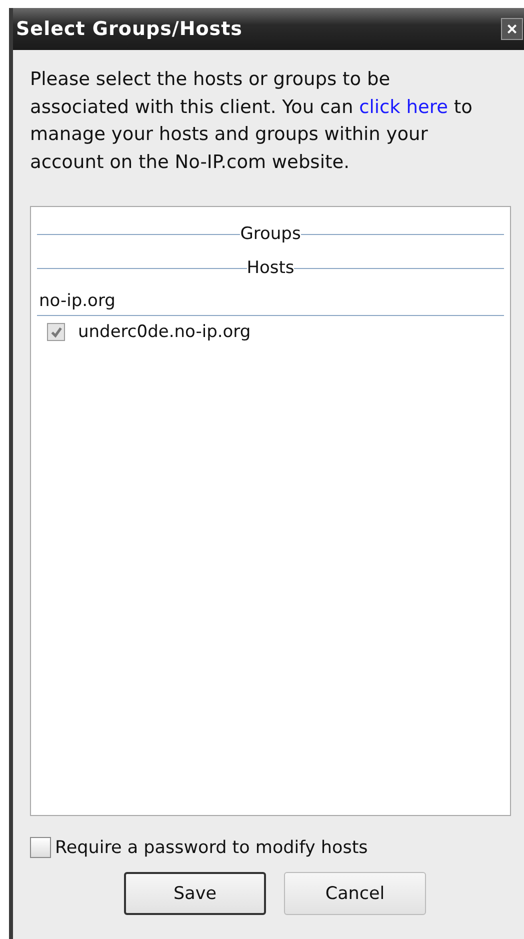 The width and height of the screenshot is (524, 939). What do you see at coordinates (195, 893) in the screenshot?
I see `dialog-button: Save` at bounding box center [195, 893].